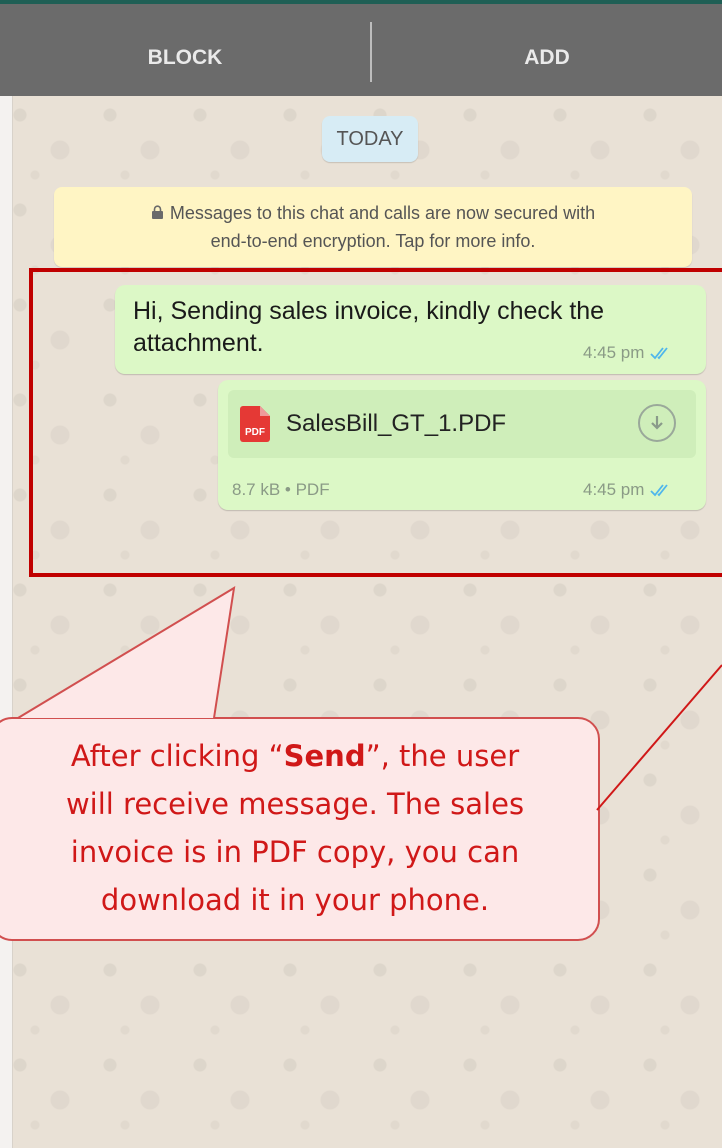  I want to click on left-edge-strip, so click(6, 574).